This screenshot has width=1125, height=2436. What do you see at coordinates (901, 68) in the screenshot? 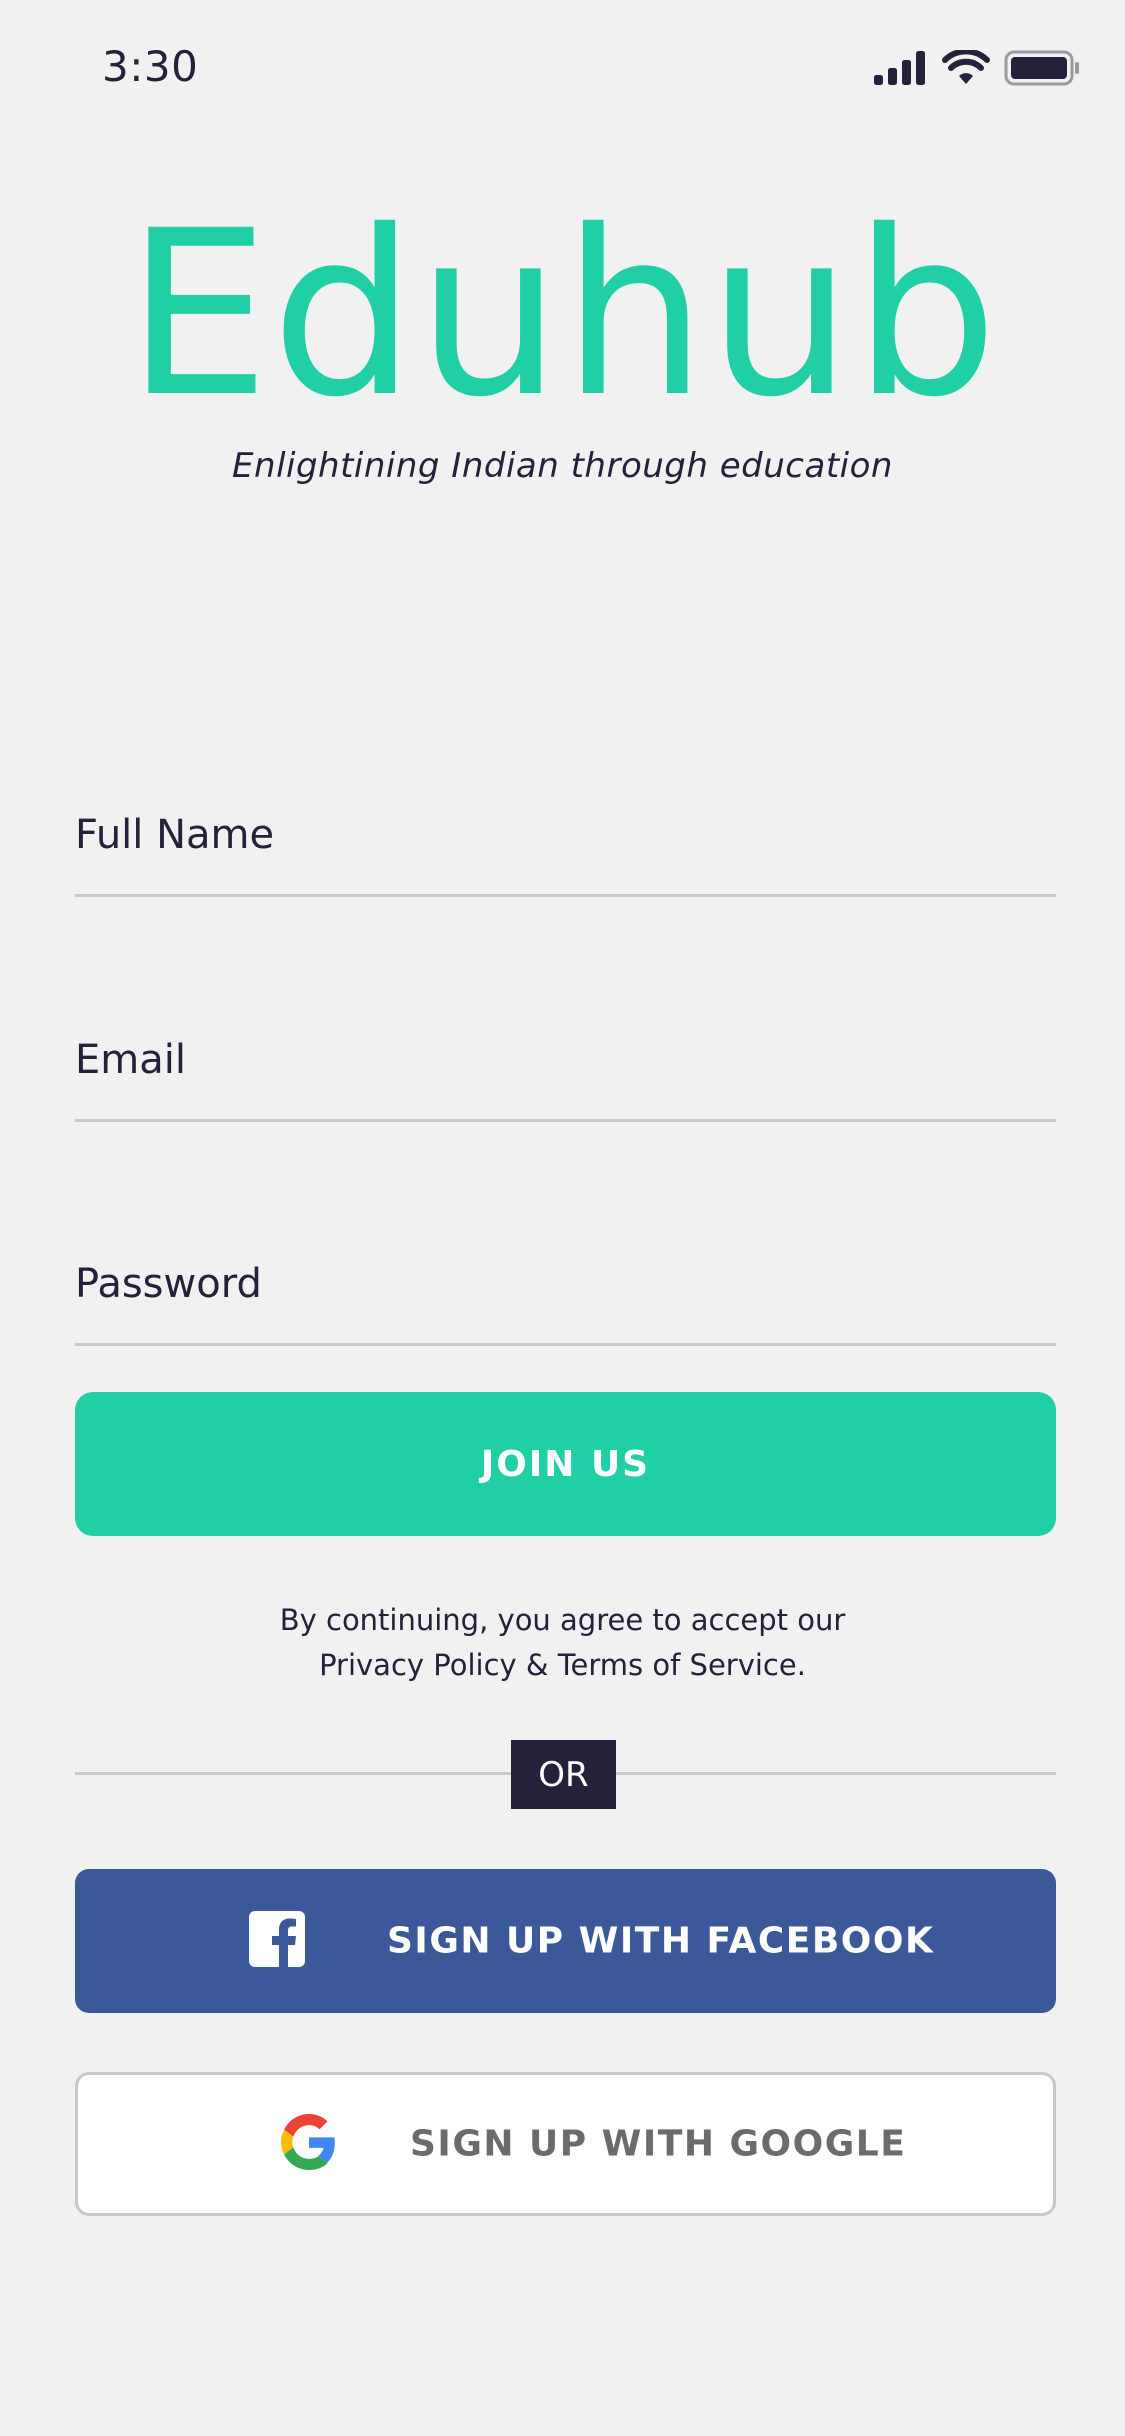
I see `signal-icon` at bounding box center [901, 68].